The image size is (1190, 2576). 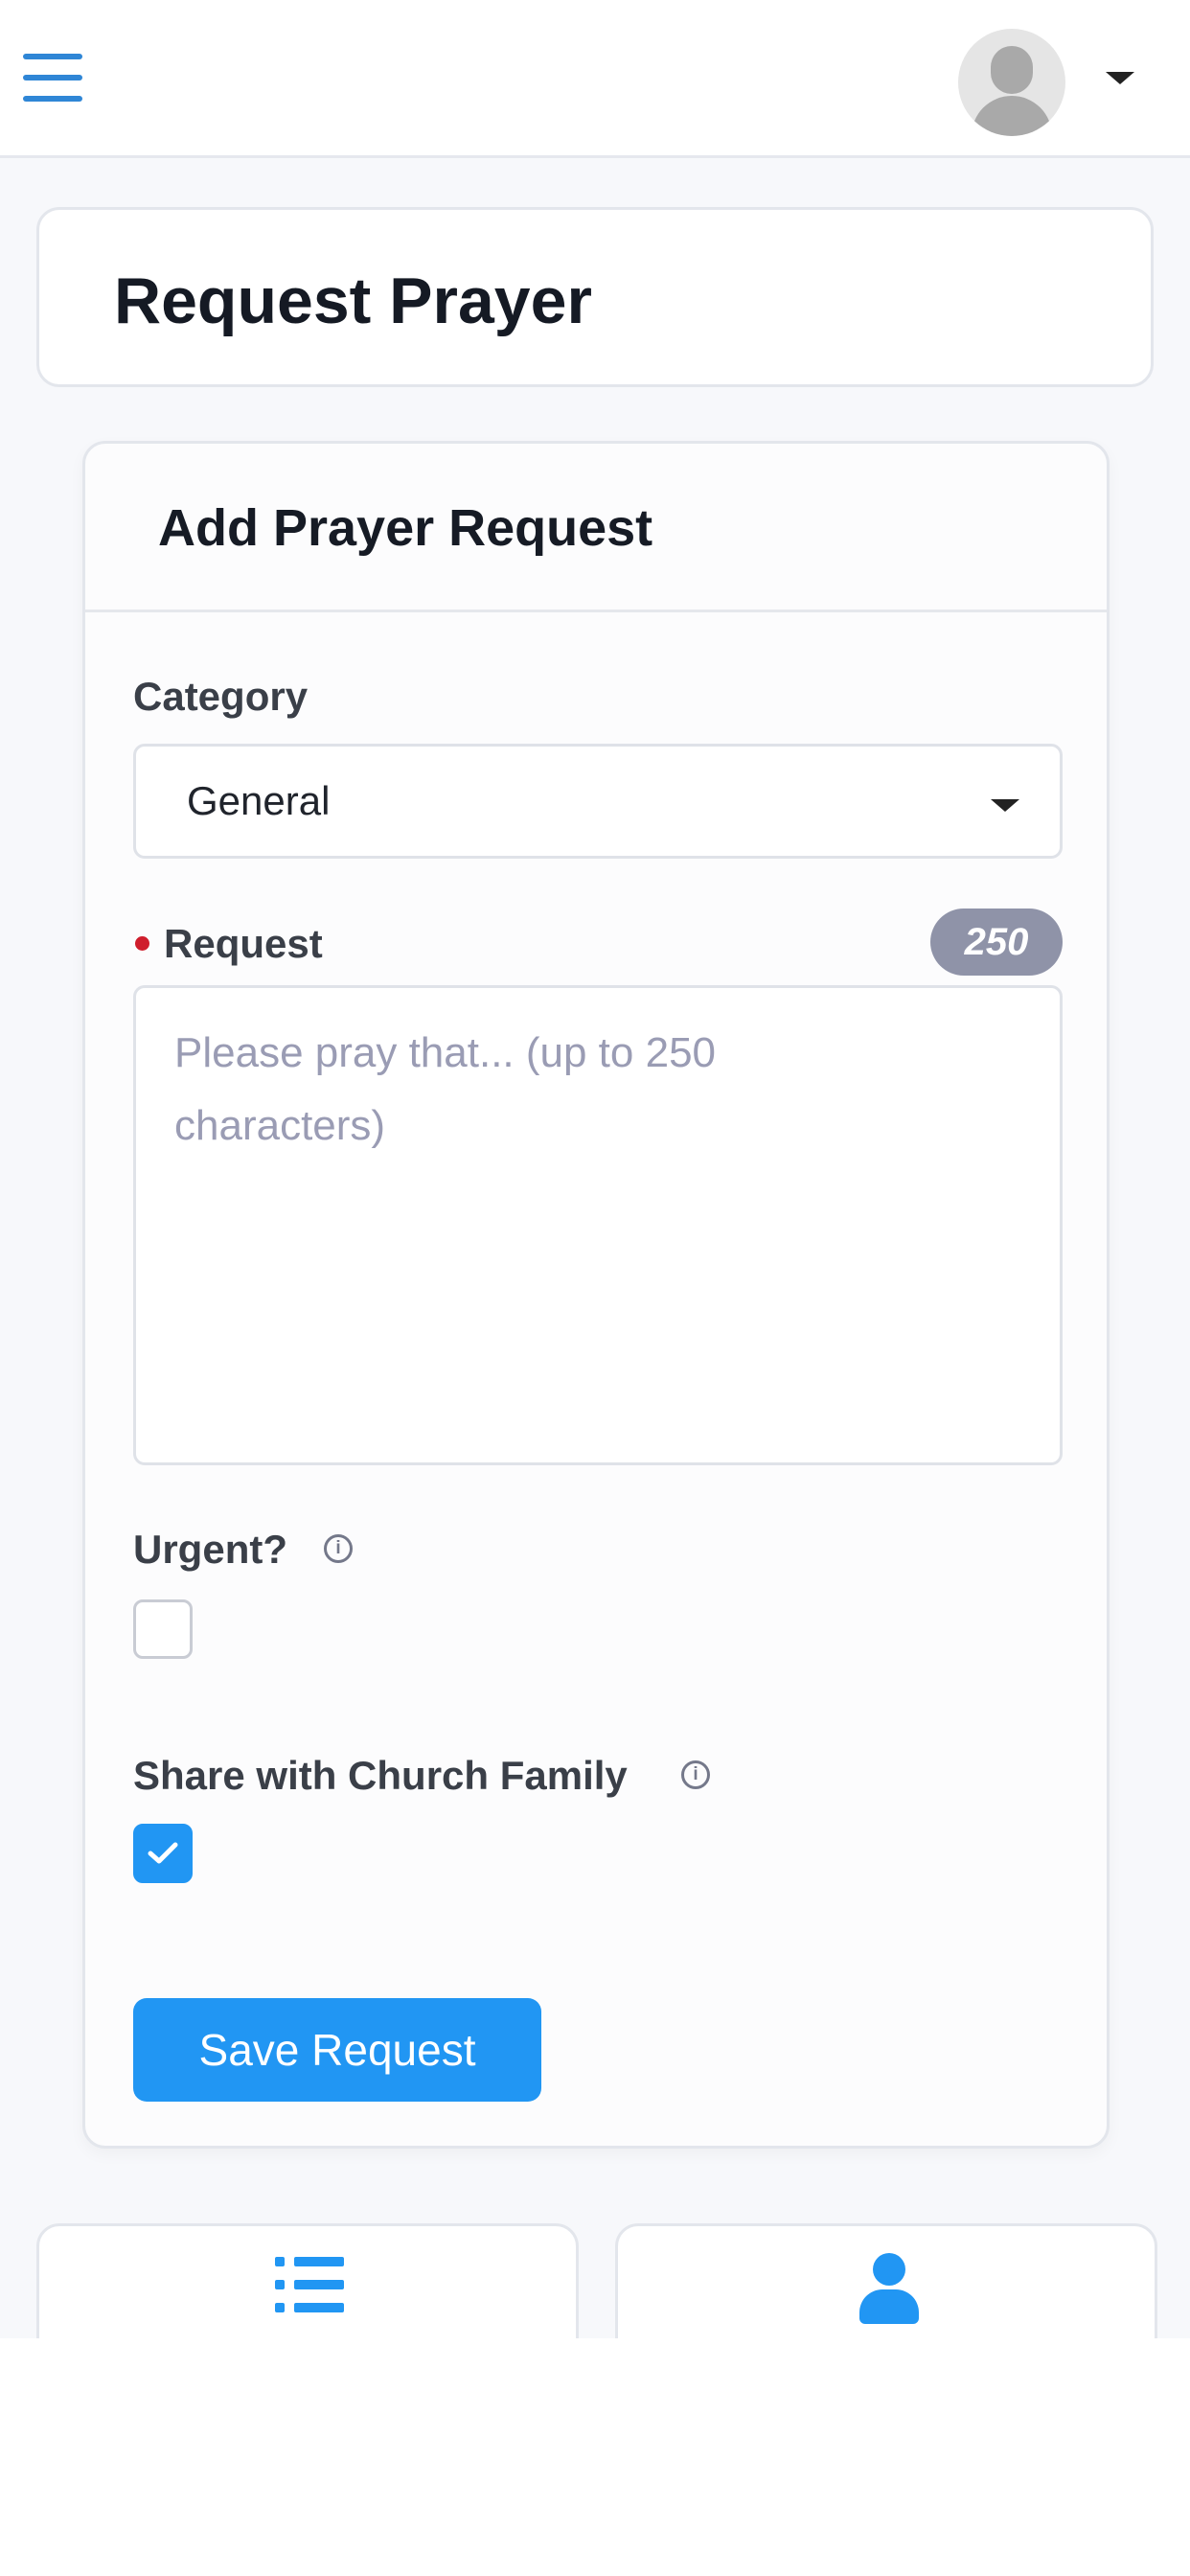 What do you see at coordinates (997, 942) in the screenshot?
I see `character-counter-badge: 250` at bounding box center [997, 942].